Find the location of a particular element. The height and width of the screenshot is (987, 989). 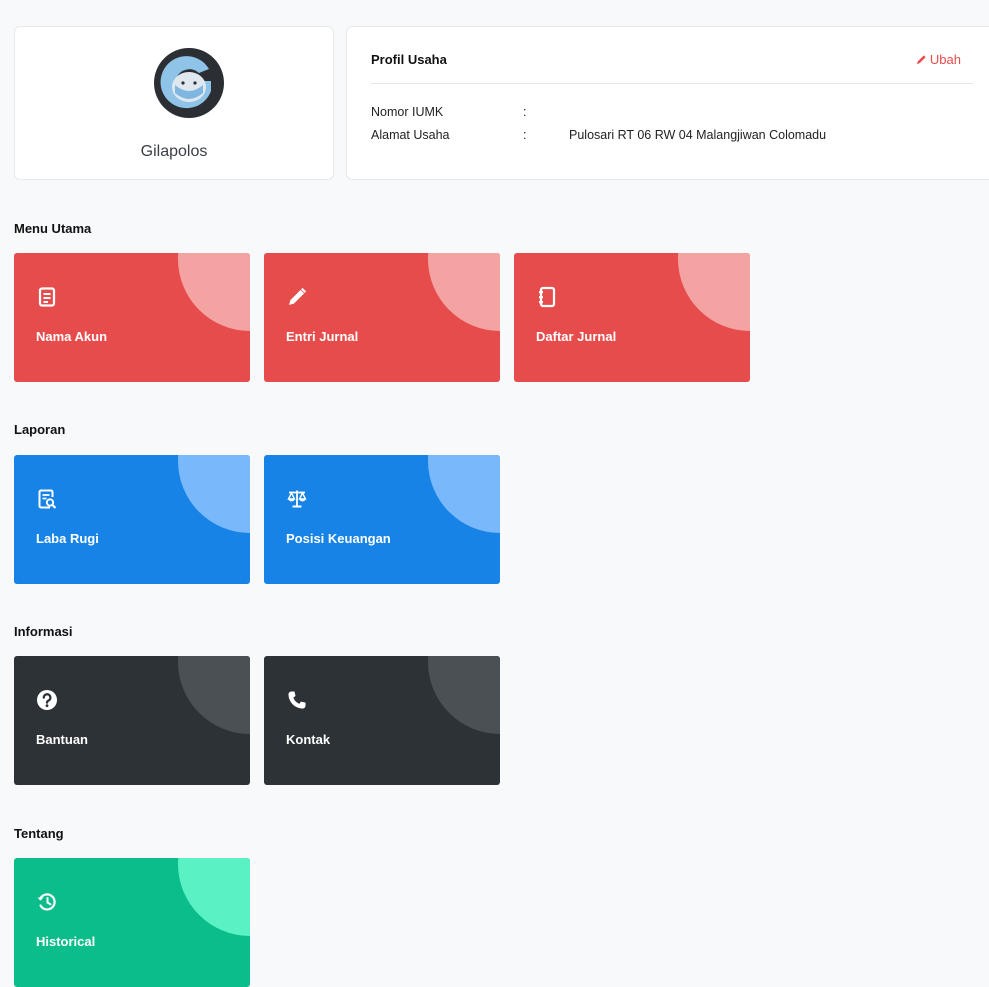

phone-icon is located at coordinates (297, 700).